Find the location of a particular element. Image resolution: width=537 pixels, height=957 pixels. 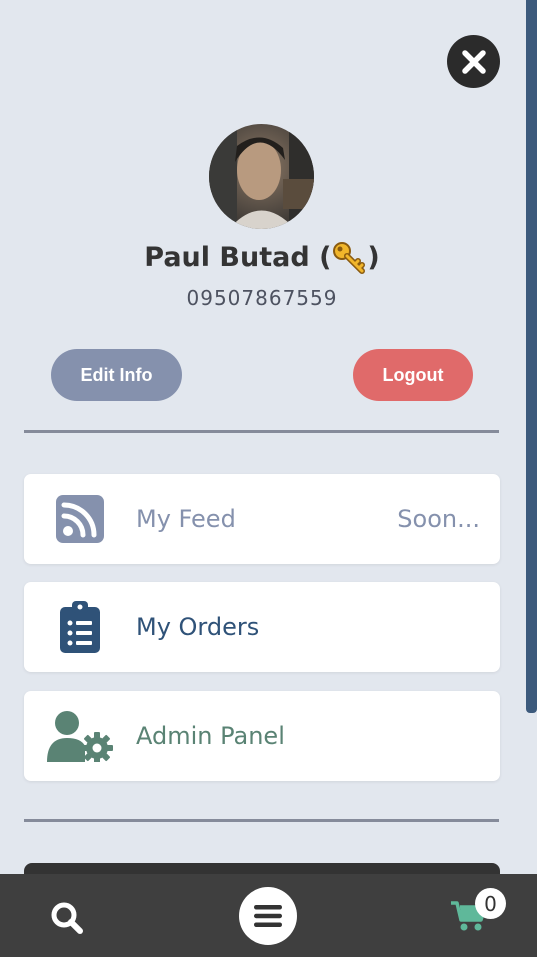

search-button is located at coordinates (67, 920).